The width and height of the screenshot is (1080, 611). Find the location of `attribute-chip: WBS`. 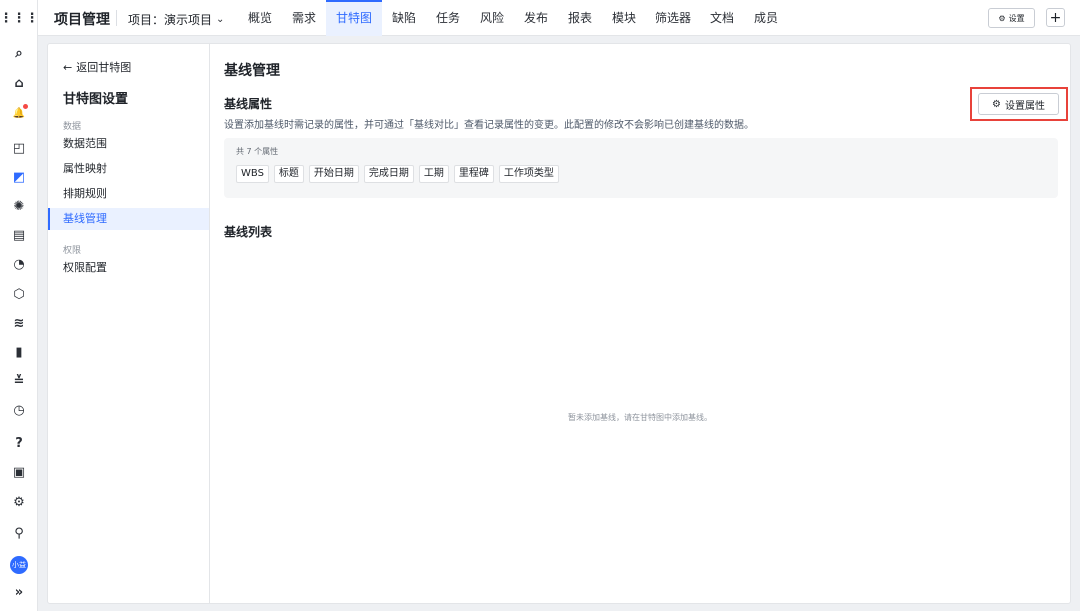

attribute-chip: WBS is located at coordinates (252, 174).